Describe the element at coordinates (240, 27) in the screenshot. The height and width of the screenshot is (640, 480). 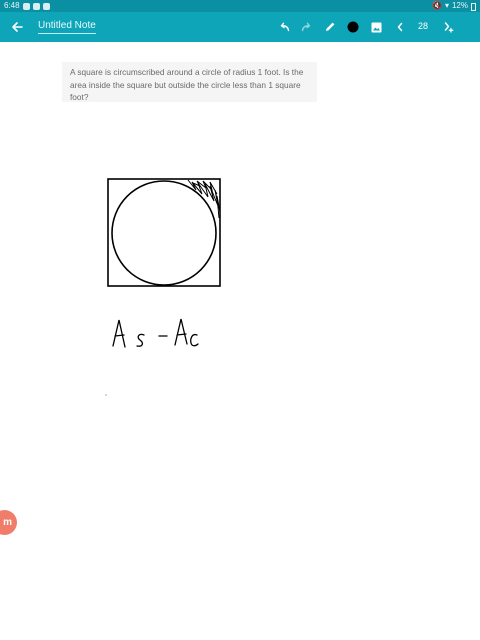
I see `app-bar: Untitled Note 28` at that location.